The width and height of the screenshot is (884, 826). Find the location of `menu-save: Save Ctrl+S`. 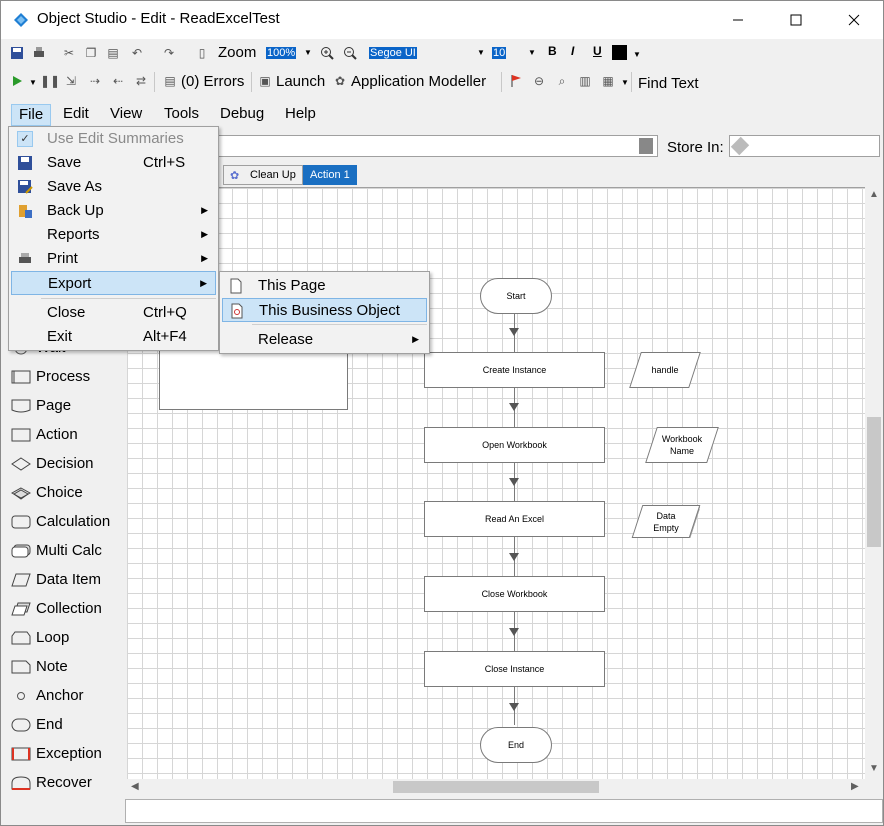

menu-save: Save Ctrl+S is located at coordinates (113, 163).